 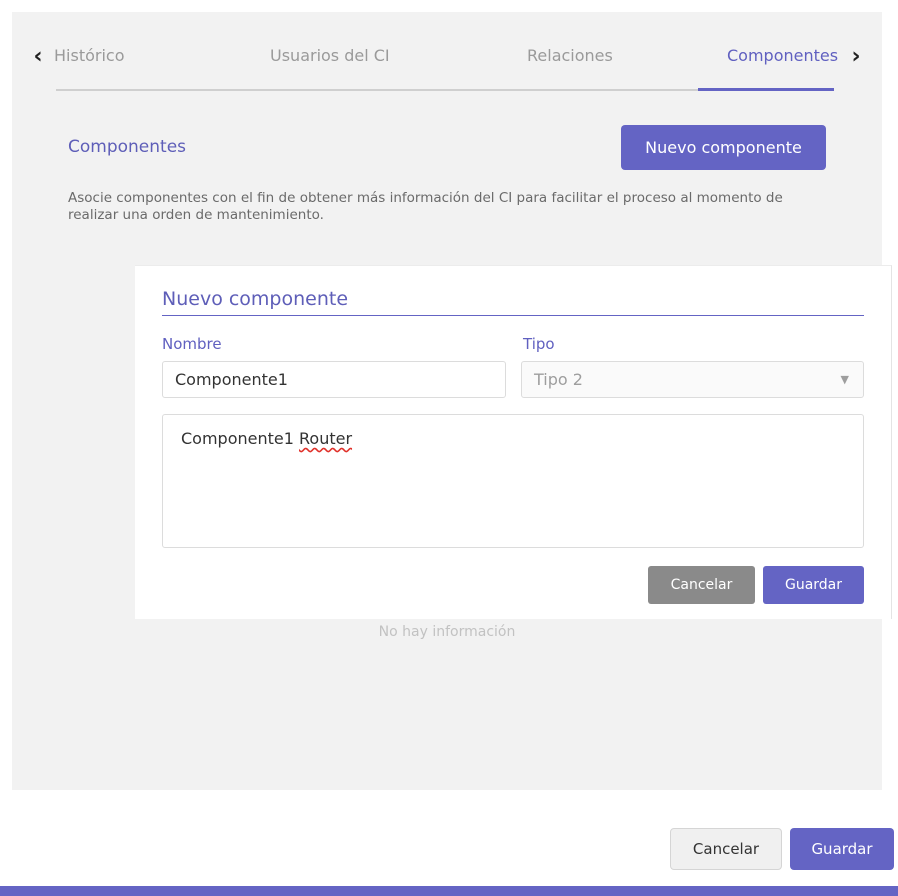 I want to click on description-text: Componente1, so click(x=240, y=438).